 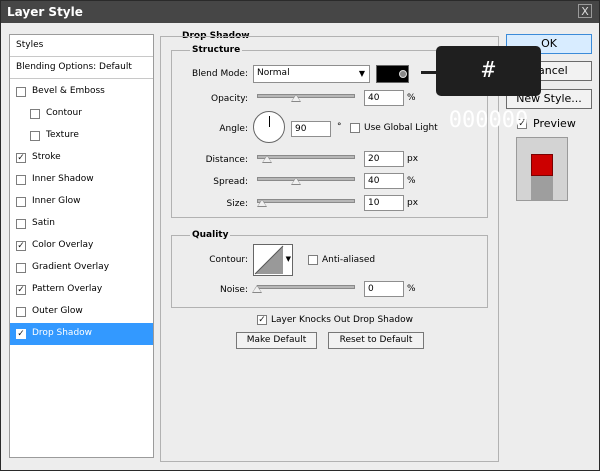 I want to click on size-unit: px, so click(x=413, y=203).